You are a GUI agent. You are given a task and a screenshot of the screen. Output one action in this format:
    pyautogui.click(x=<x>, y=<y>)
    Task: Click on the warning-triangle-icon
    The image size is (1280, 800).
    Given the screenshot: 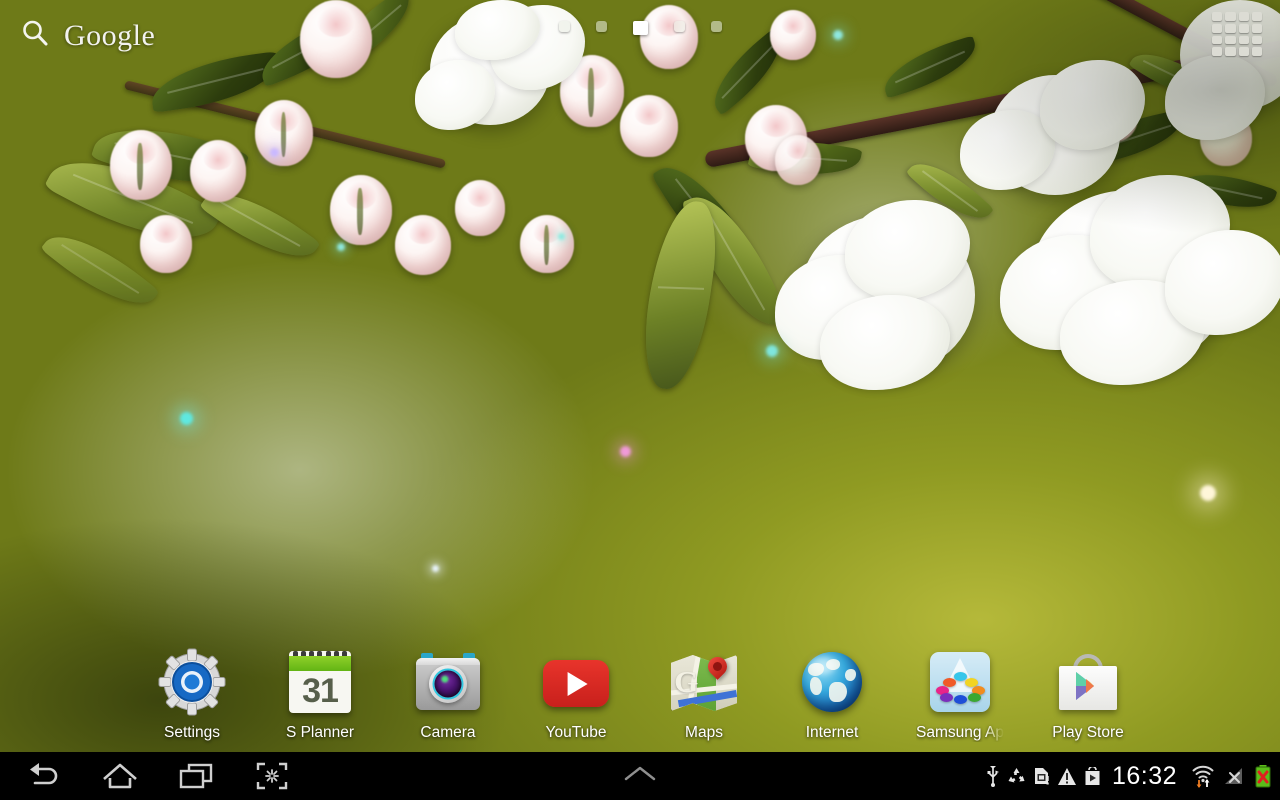 What is the action you would take?
    pyautogui.click(x=1067, y=776)
    